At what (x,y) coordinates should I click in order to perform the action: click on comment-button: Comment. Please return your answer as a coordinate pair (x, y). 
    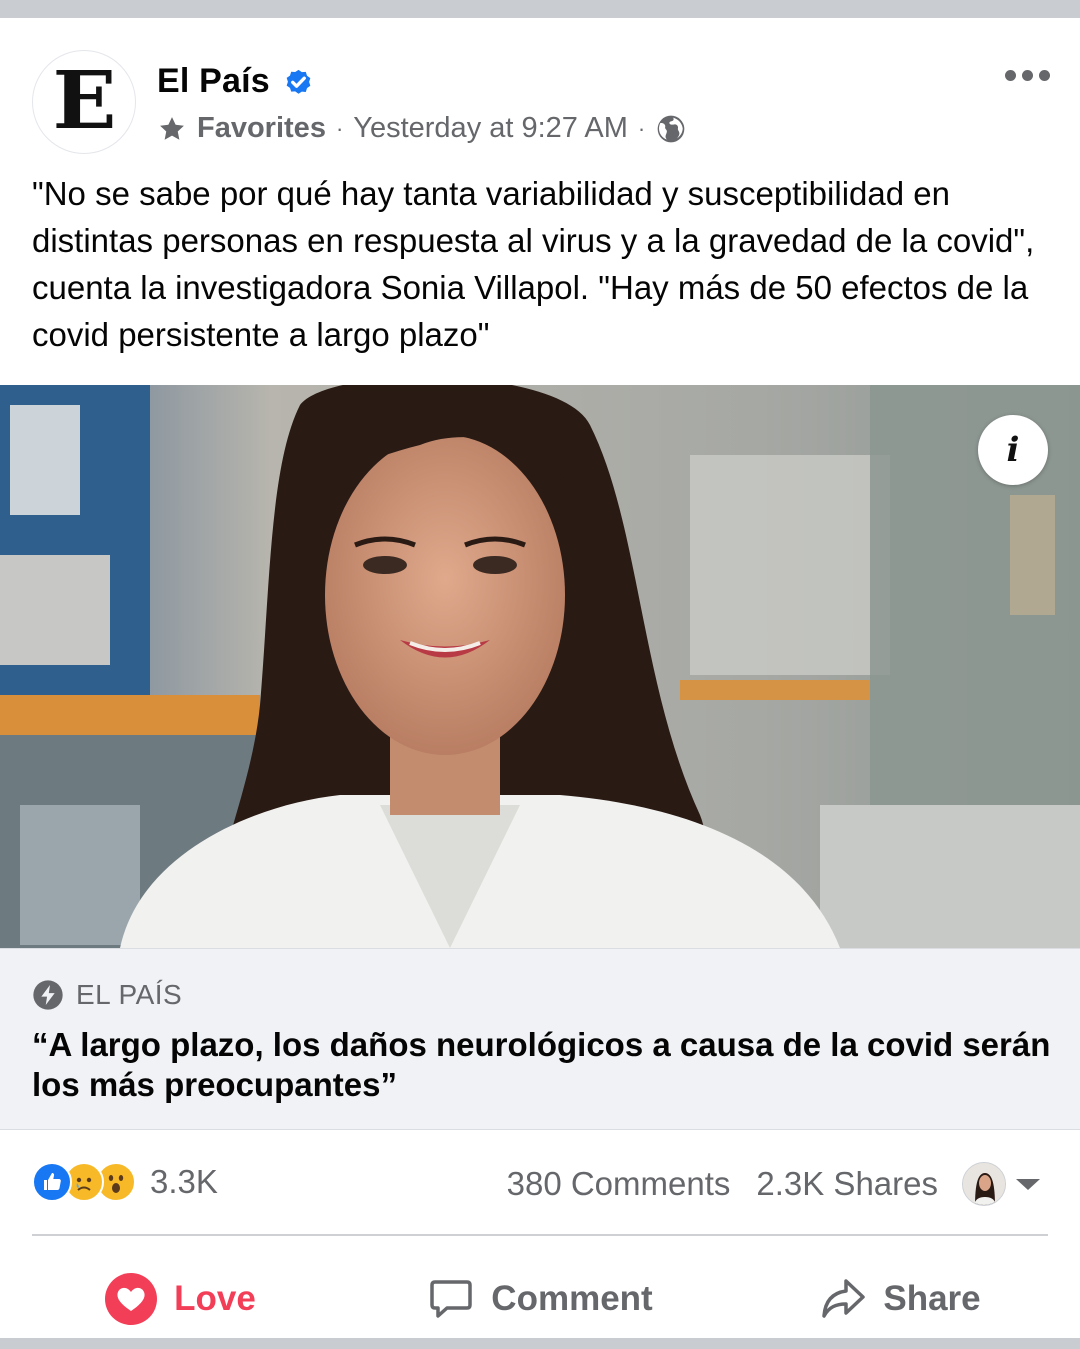
    Looking at the image, I should click on (540, 1299).